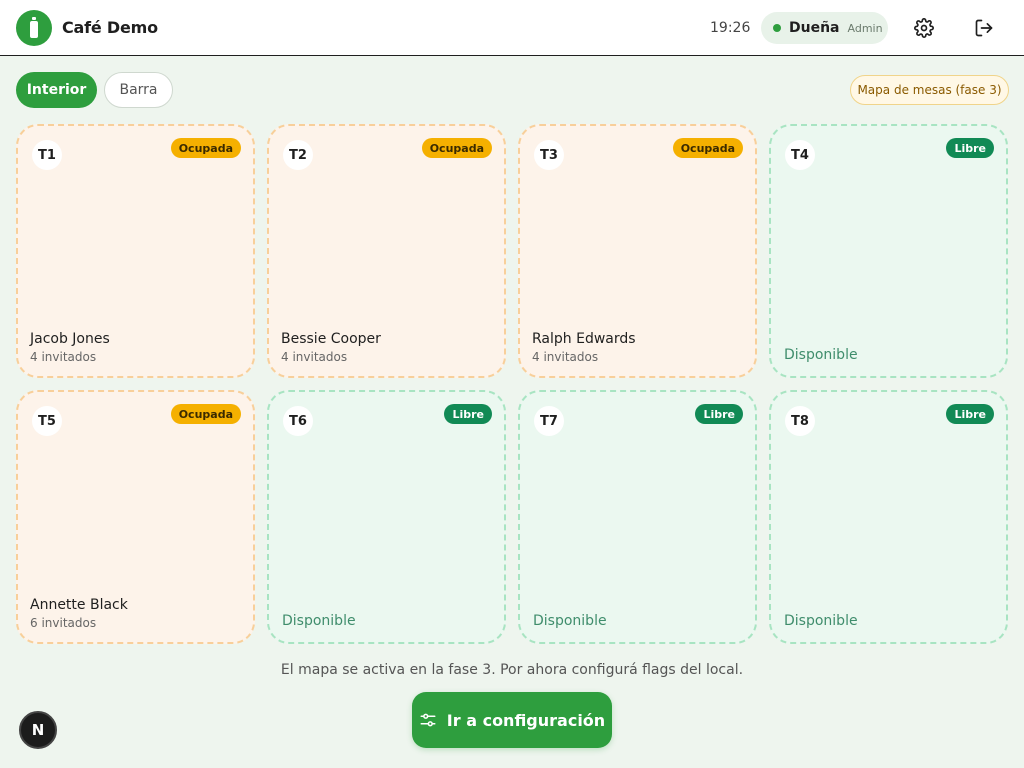 This screenshot has height=768, width=1024. I want to click on config-button-label: Ir a configuración, so click(526, 720).